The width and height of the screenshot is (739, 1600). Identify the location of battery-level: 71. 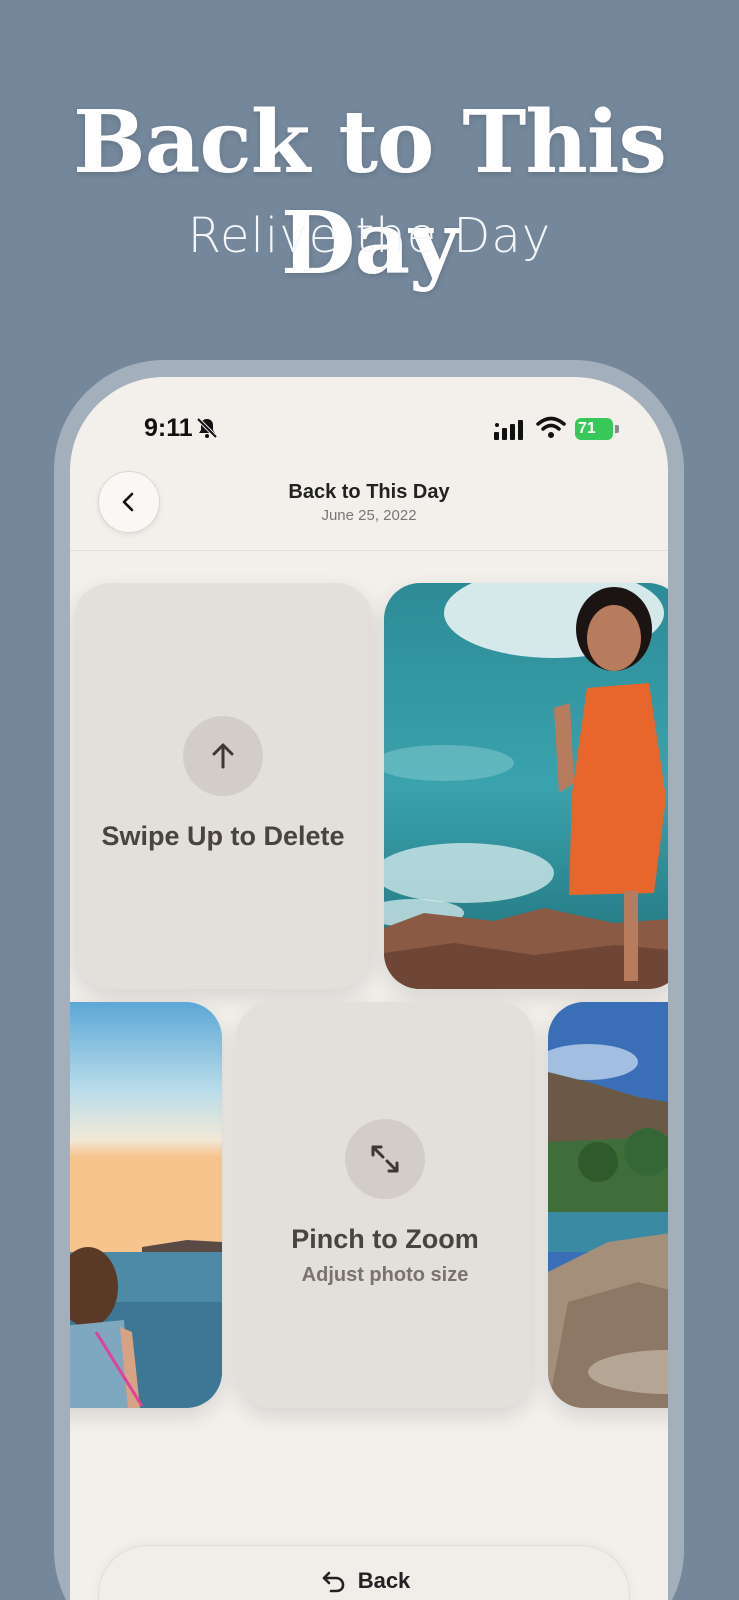
(587, 428).